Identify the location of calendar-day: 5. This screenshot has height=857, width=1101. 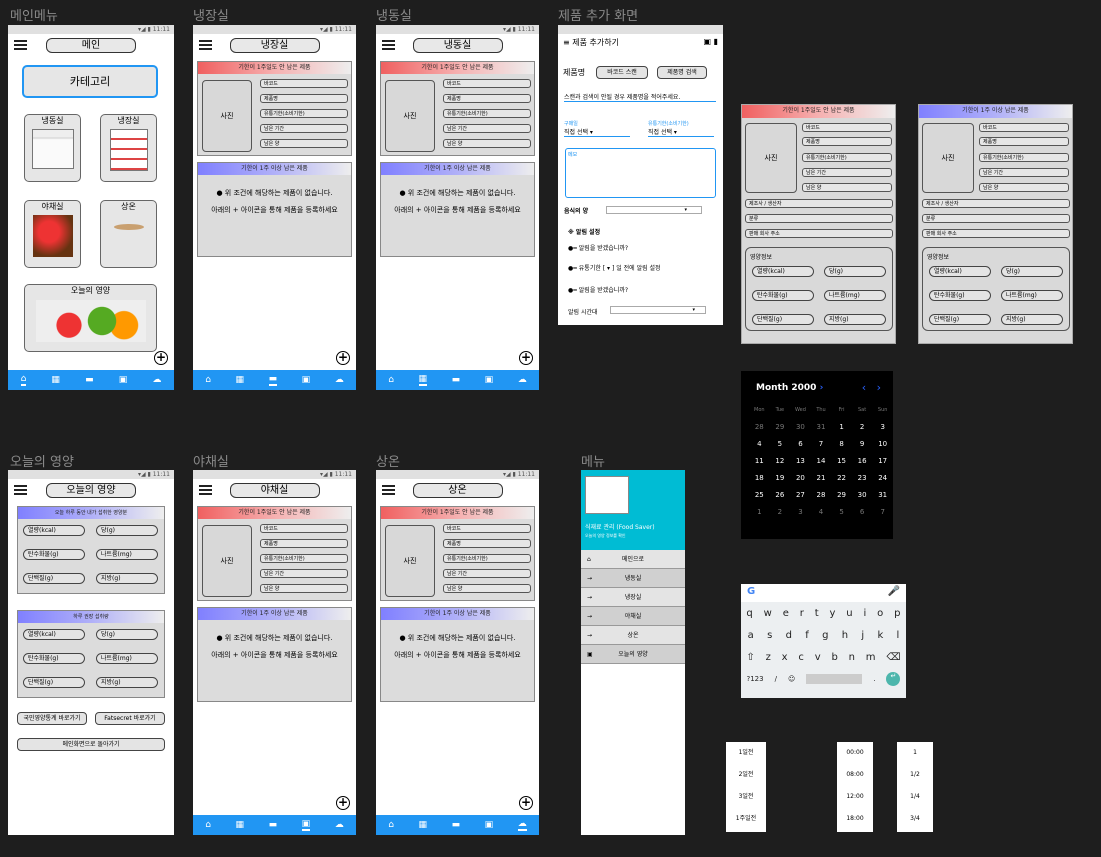
(780, 443).